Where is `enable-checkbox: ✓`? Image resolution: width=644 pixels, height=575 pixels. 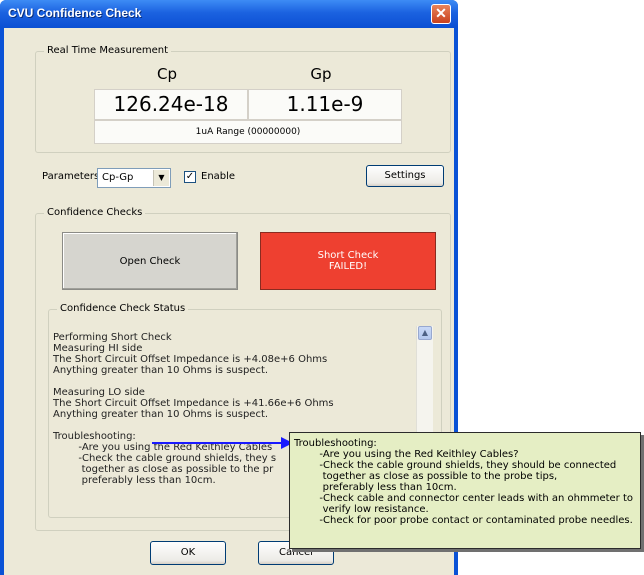 enable-checkbox: ✓ is located at coordinates (190, 177).